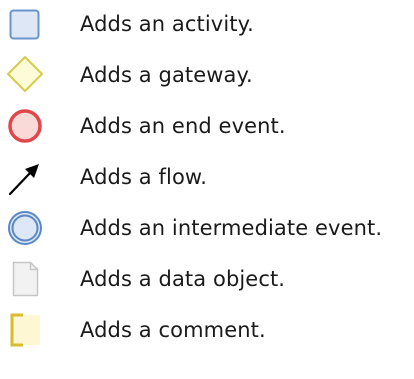 This screenshot has height=379, width=414. I want to click on palette-item-label: Adds an intermediate event., so click(231, 228).